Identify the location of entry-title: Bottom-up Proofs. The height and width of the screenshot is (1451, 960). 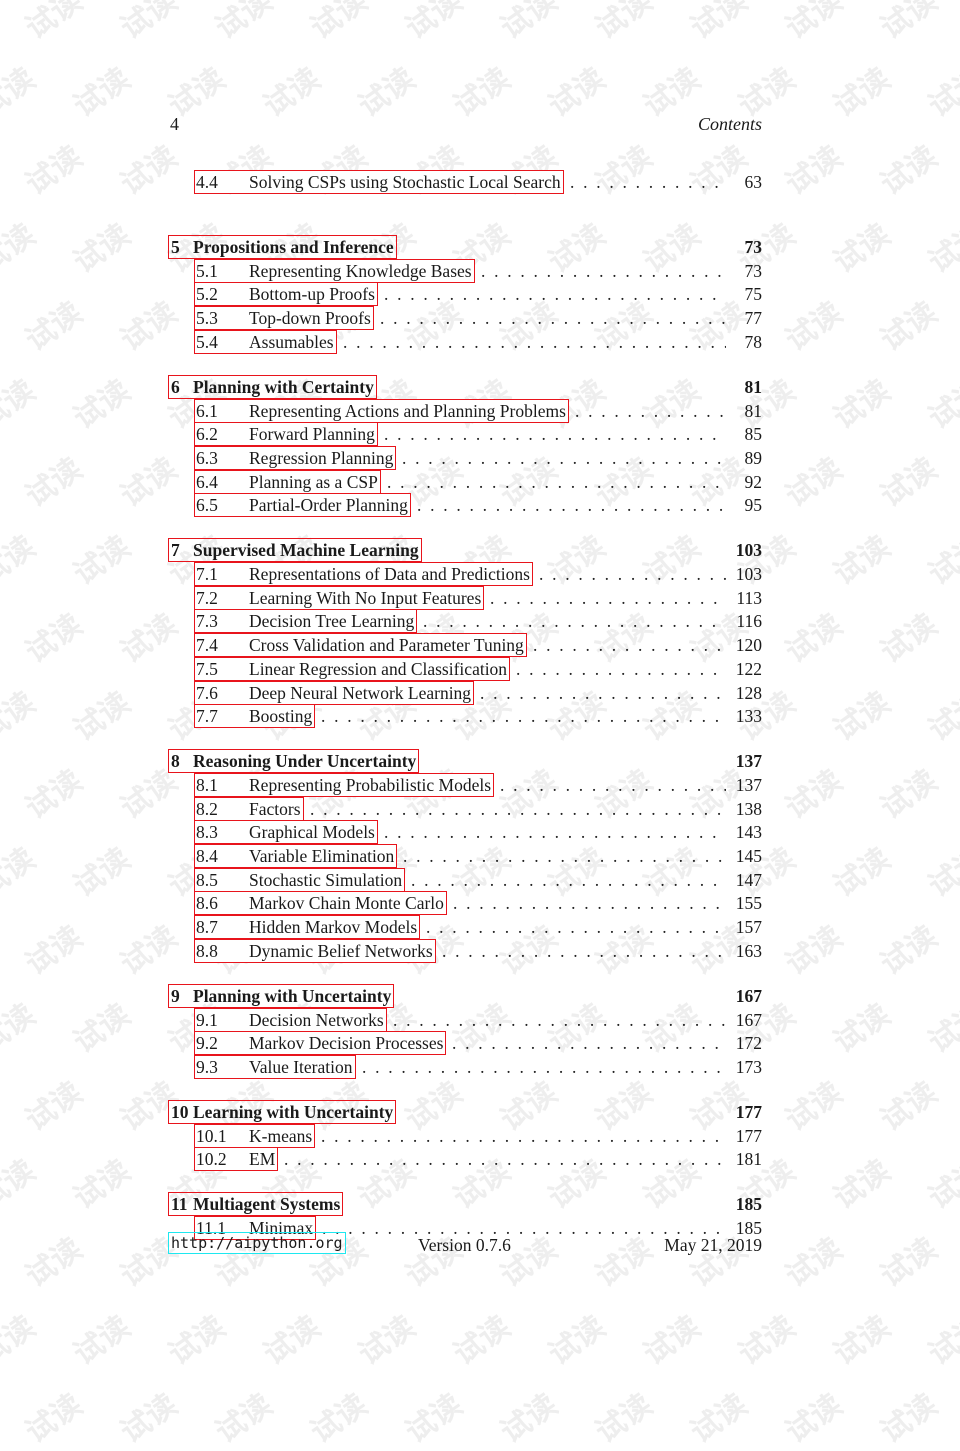
(312, 294).